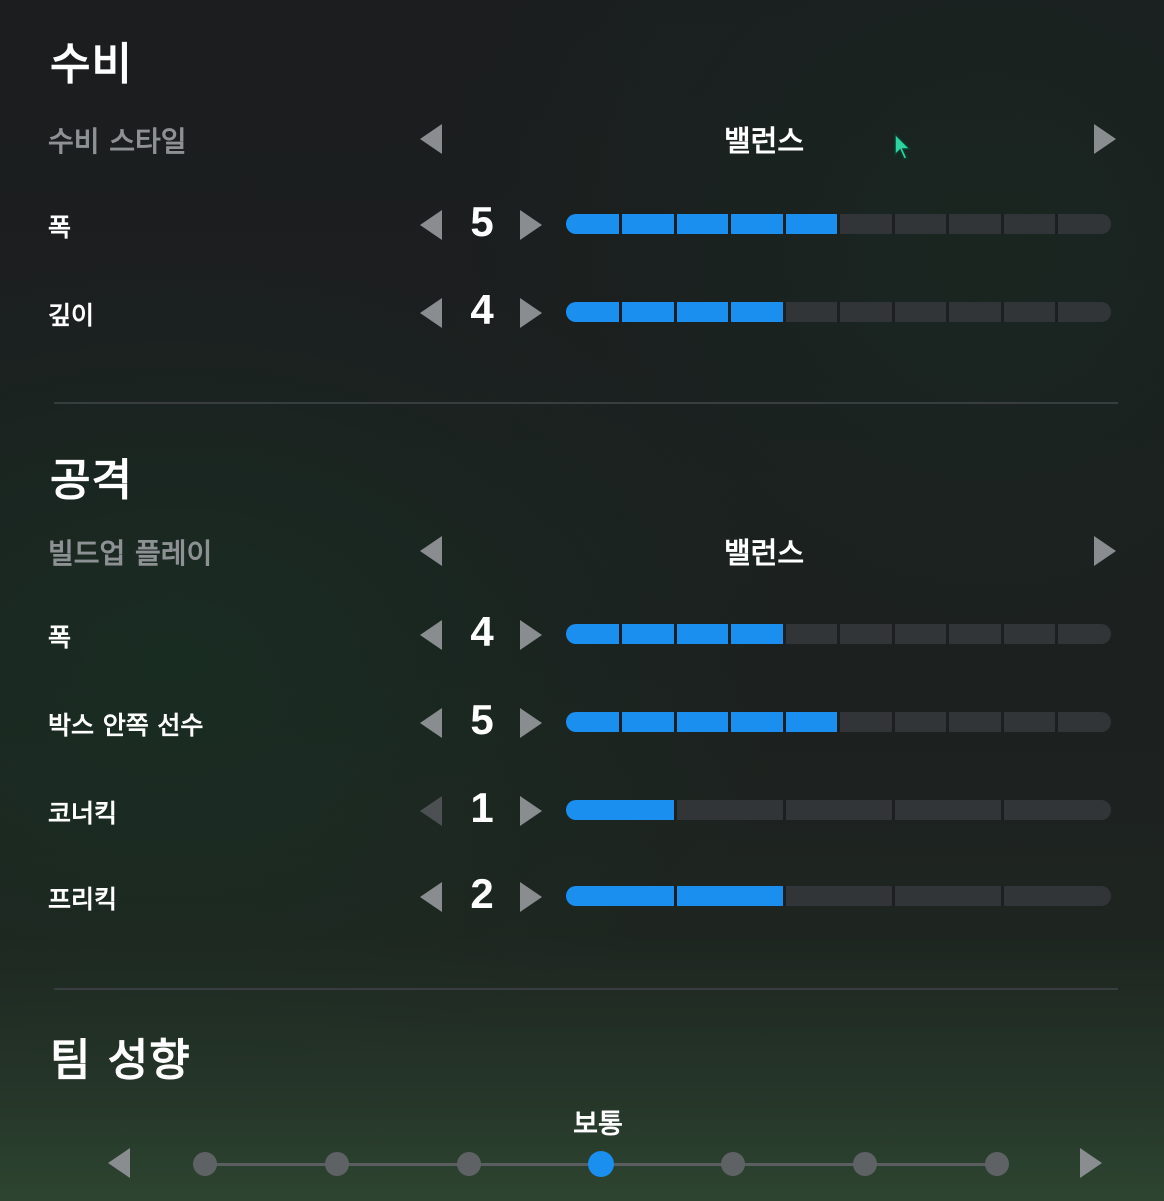 This screenshot has width=1164, height=1201. I want to click on attack-corner-row: 코너킥 1, so click(582, 810).